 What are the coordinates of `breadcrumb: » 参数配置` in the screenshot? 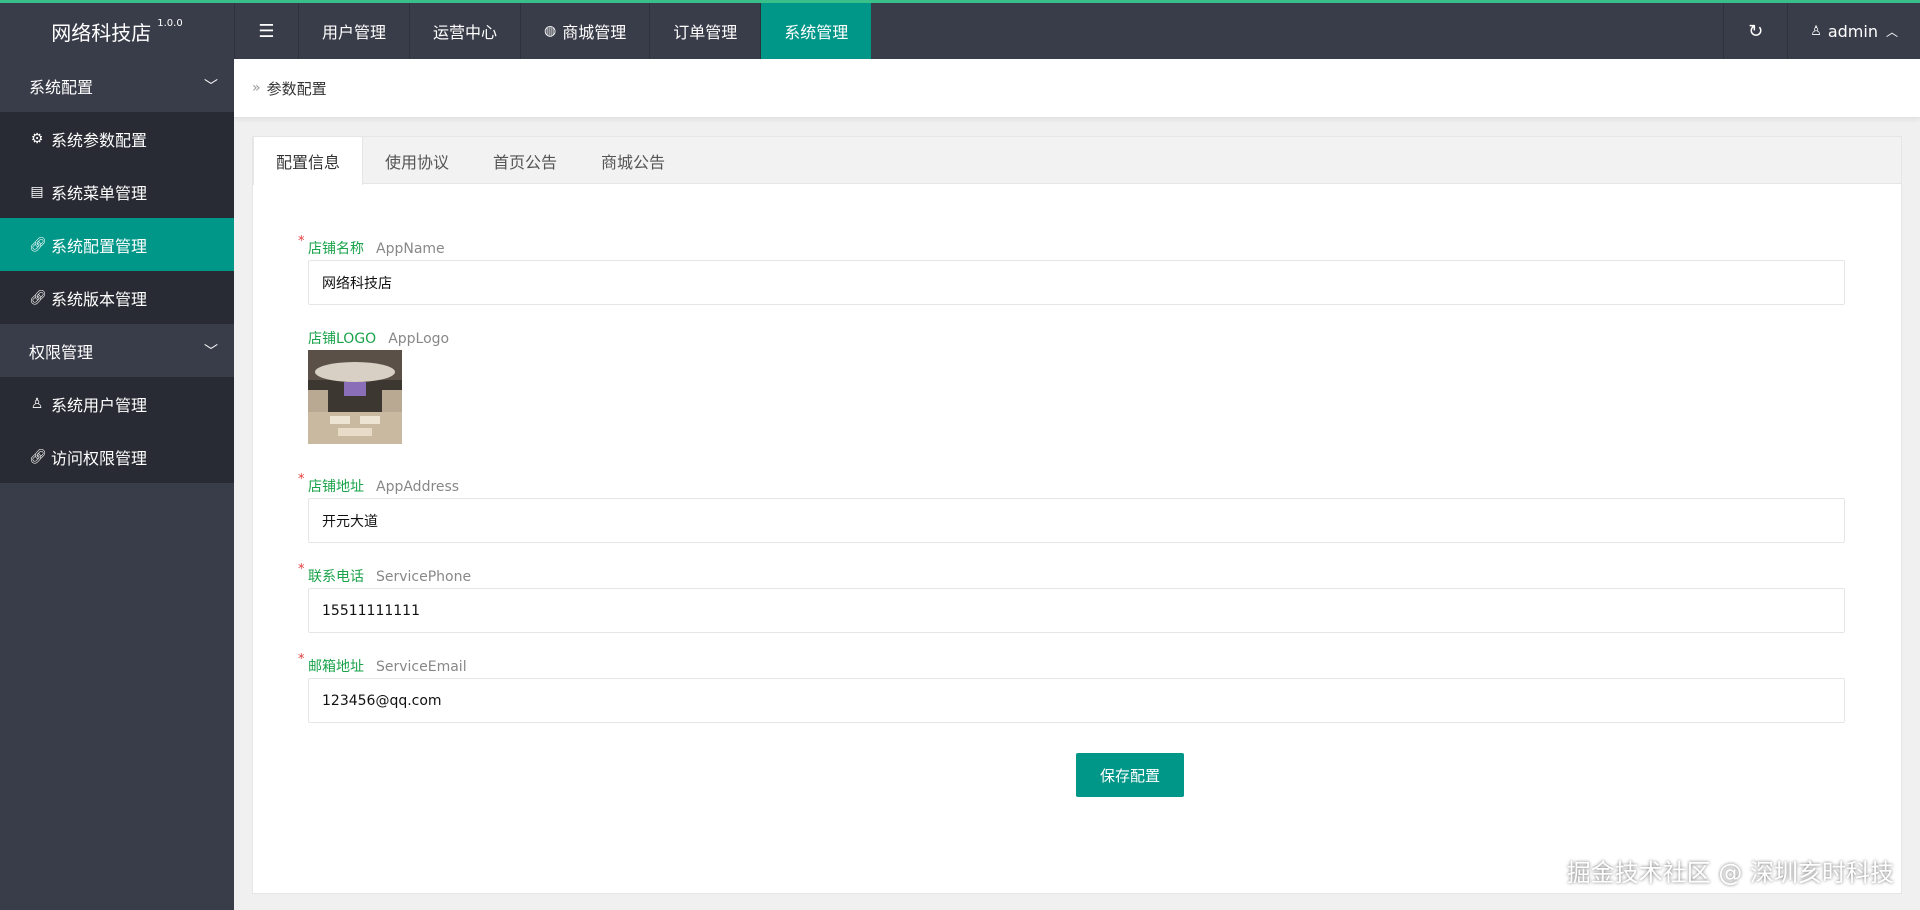 It's located at (1077, 88).